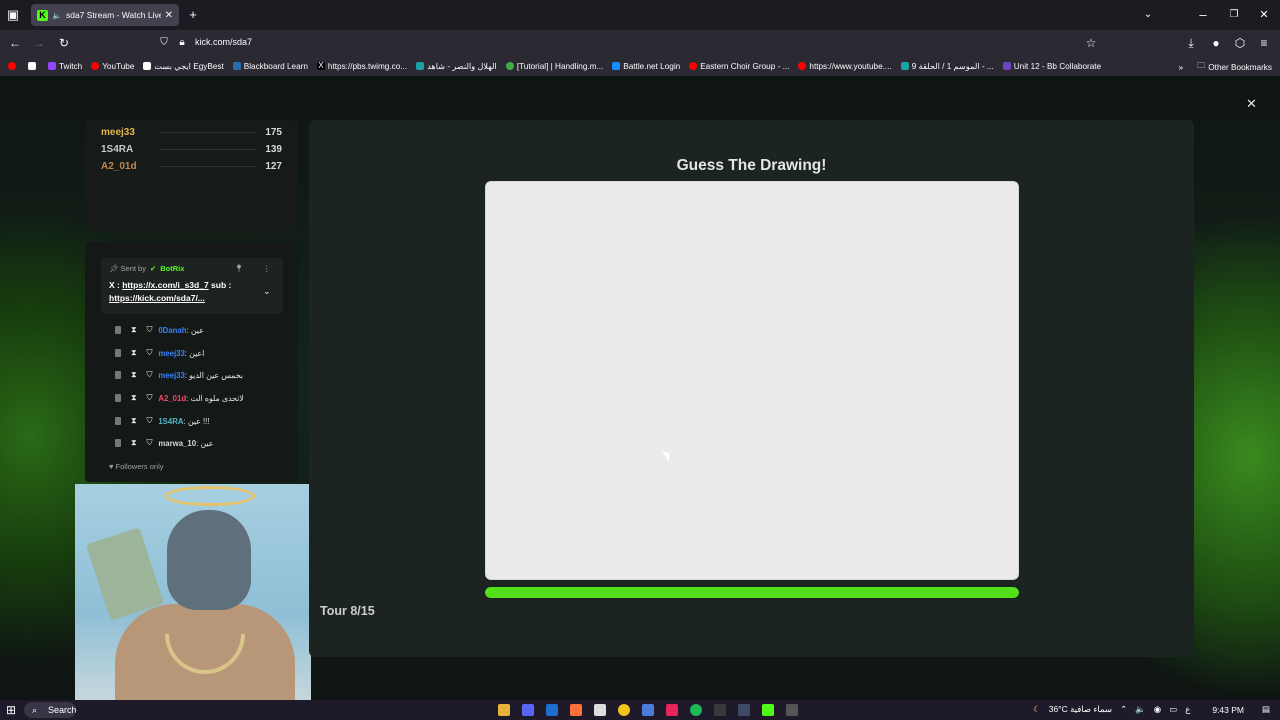 This screenshot has height=720, width=1280. I want to click on bookmark-item: Battle.net Login, so click(646, 66).